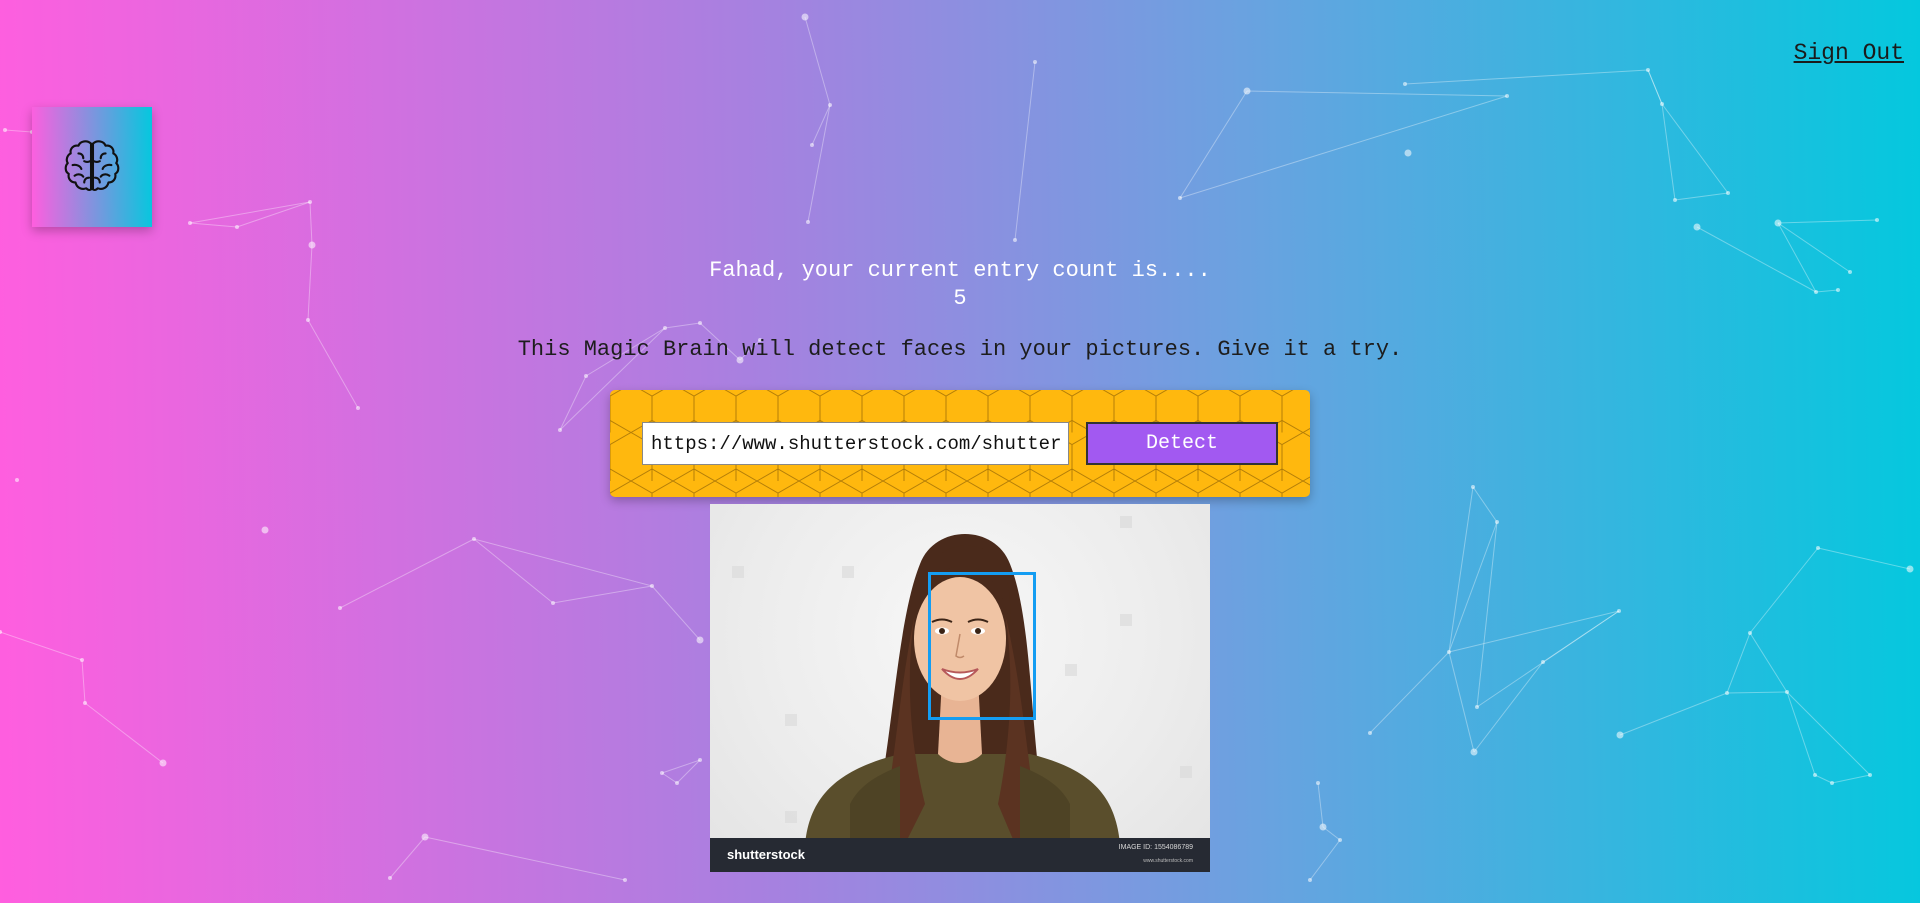 This screenshot has height=903, width=1920. I want to click on logo, so click(92, 167).